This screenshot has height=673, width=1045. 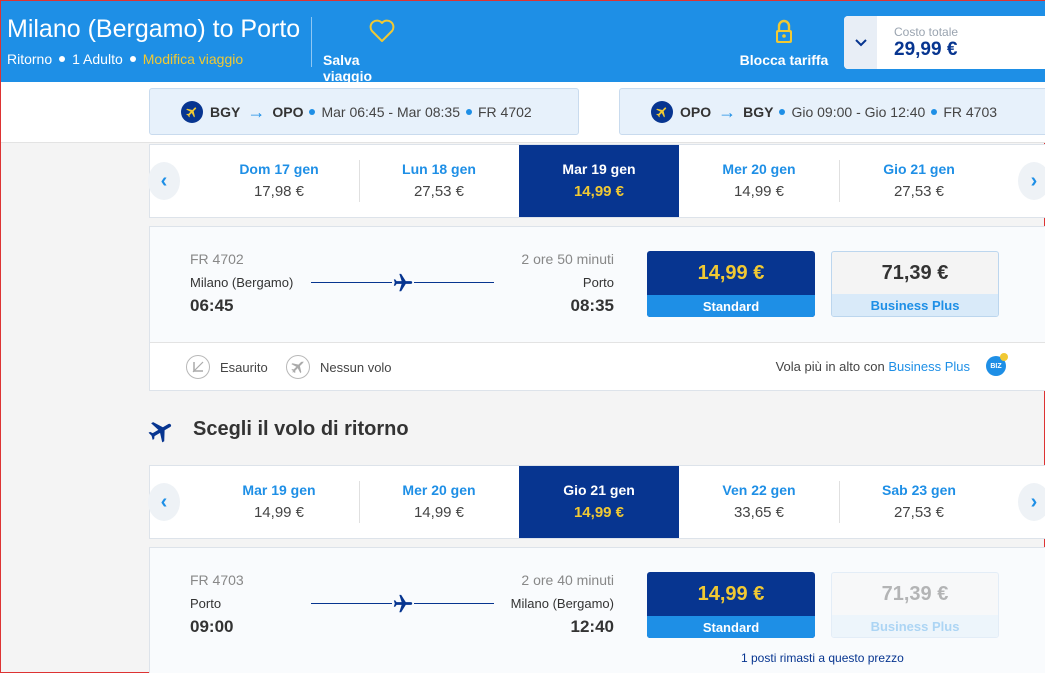 What do you see at coordinates (217, 259) in the screenshot?
I see `flight-number: FR 4702` at bounding box center [217, 259].